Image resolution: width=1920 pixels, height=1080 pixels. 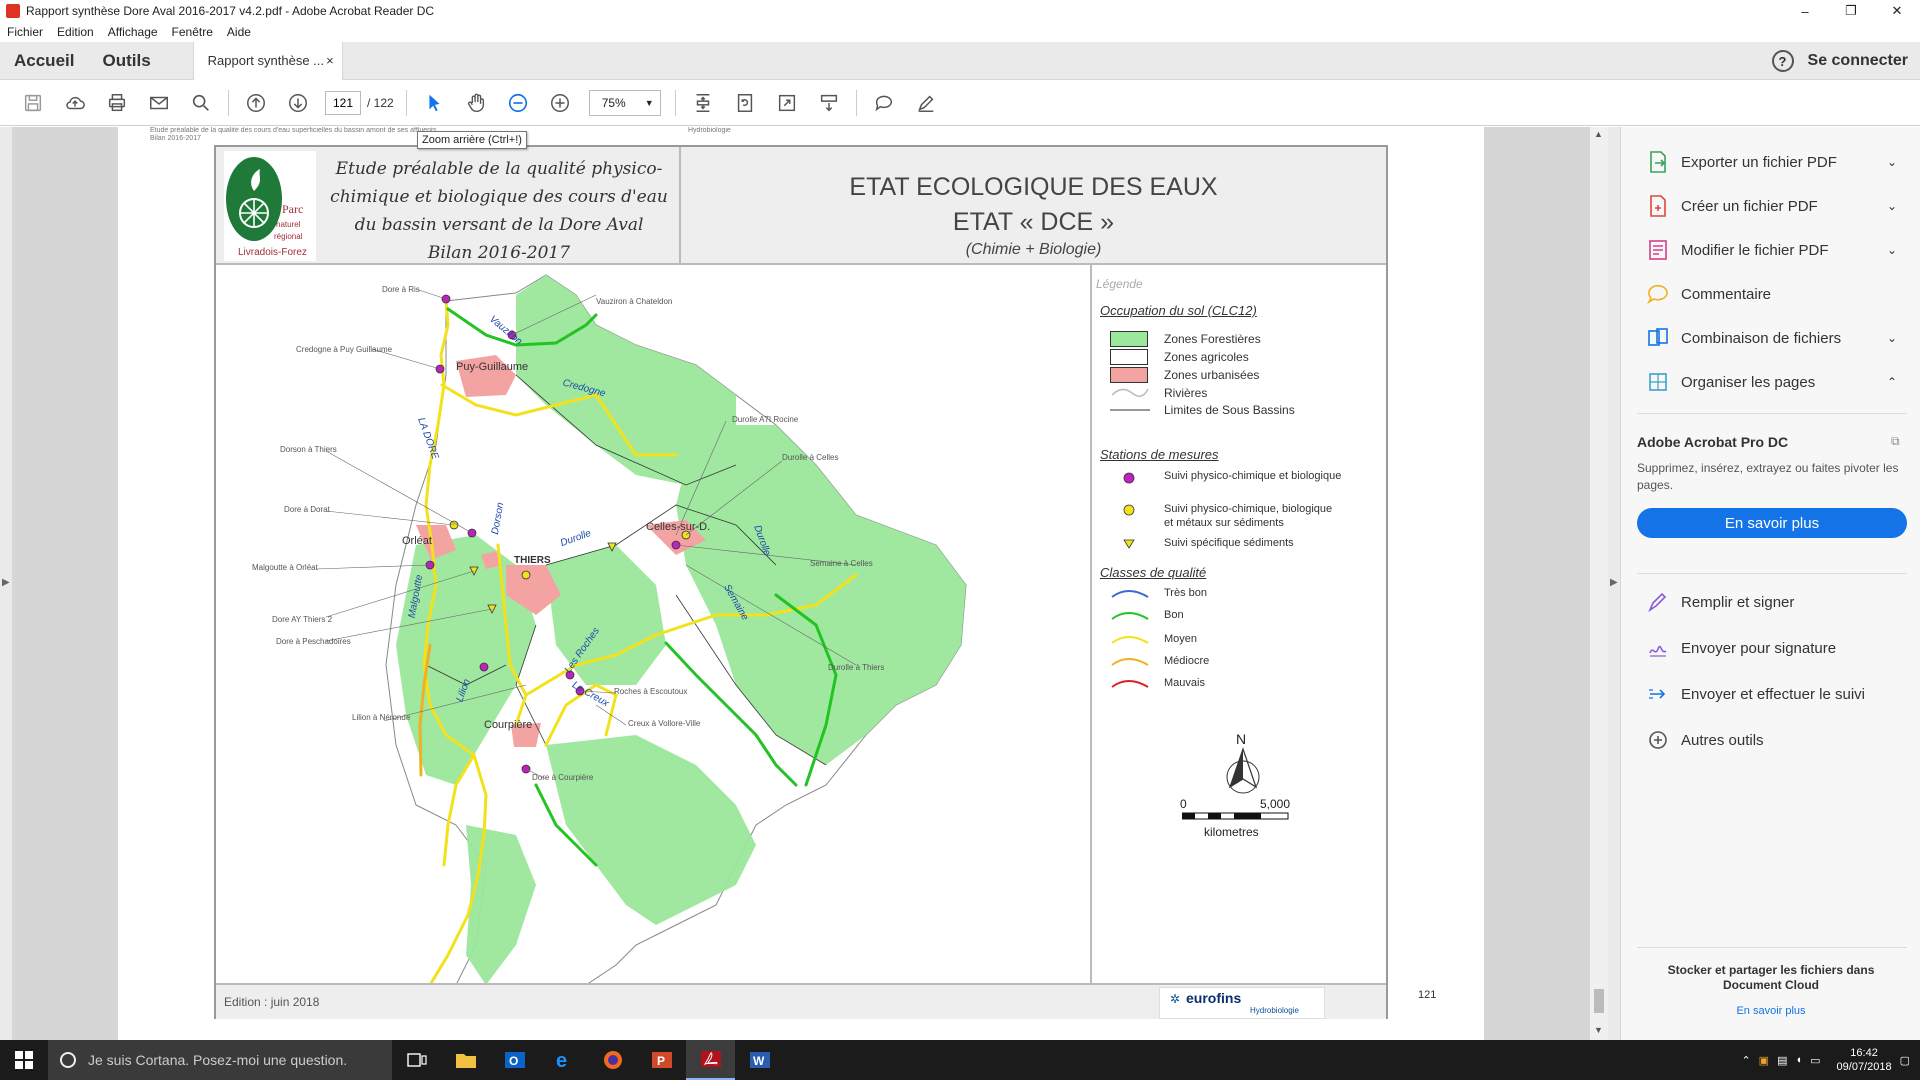 I want to click on north-arrow-icon, so click(x=1243, y=770).